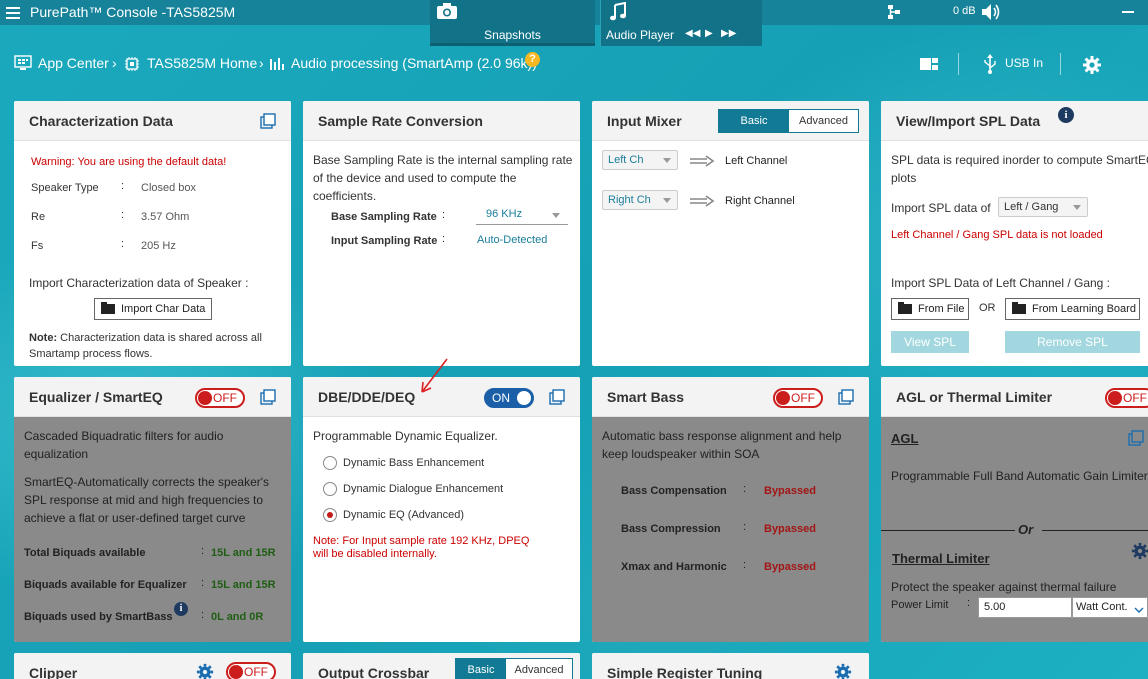  What do you see at coordinates (96, 397) in the screenshot?
I see `card-title: Equalizer / SmartEQ` at bounding box center [96, 397].